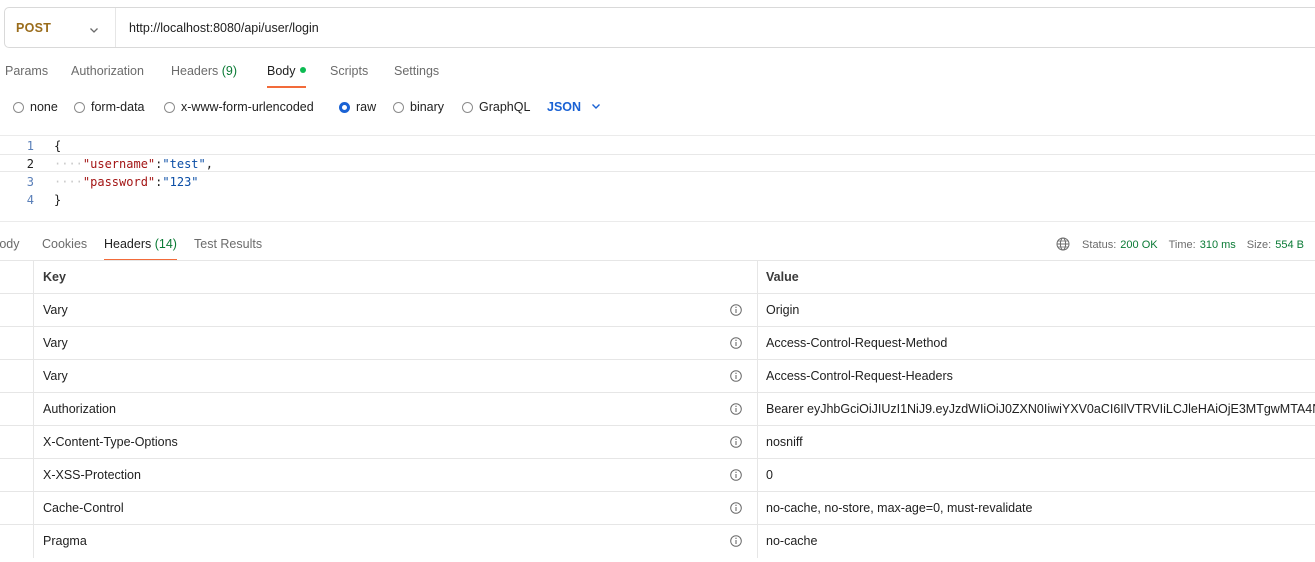 This screenshot has width=1315, height=562. What do you see at coordinates (65, 541) in the screenshot?
I see `header-key: Pragma` at bounding box center [65, 541].